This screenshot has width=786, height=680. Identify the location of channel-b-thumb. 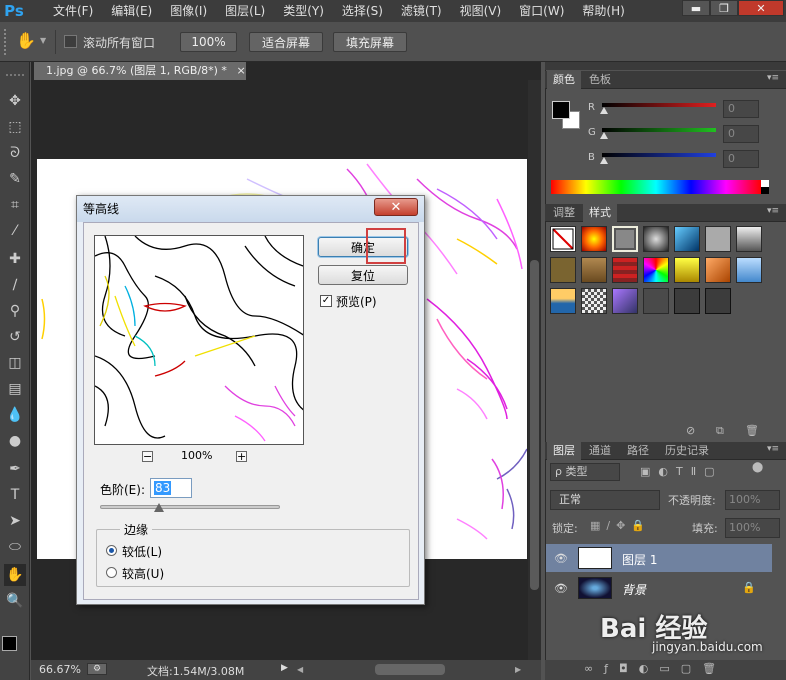
(604, 160).